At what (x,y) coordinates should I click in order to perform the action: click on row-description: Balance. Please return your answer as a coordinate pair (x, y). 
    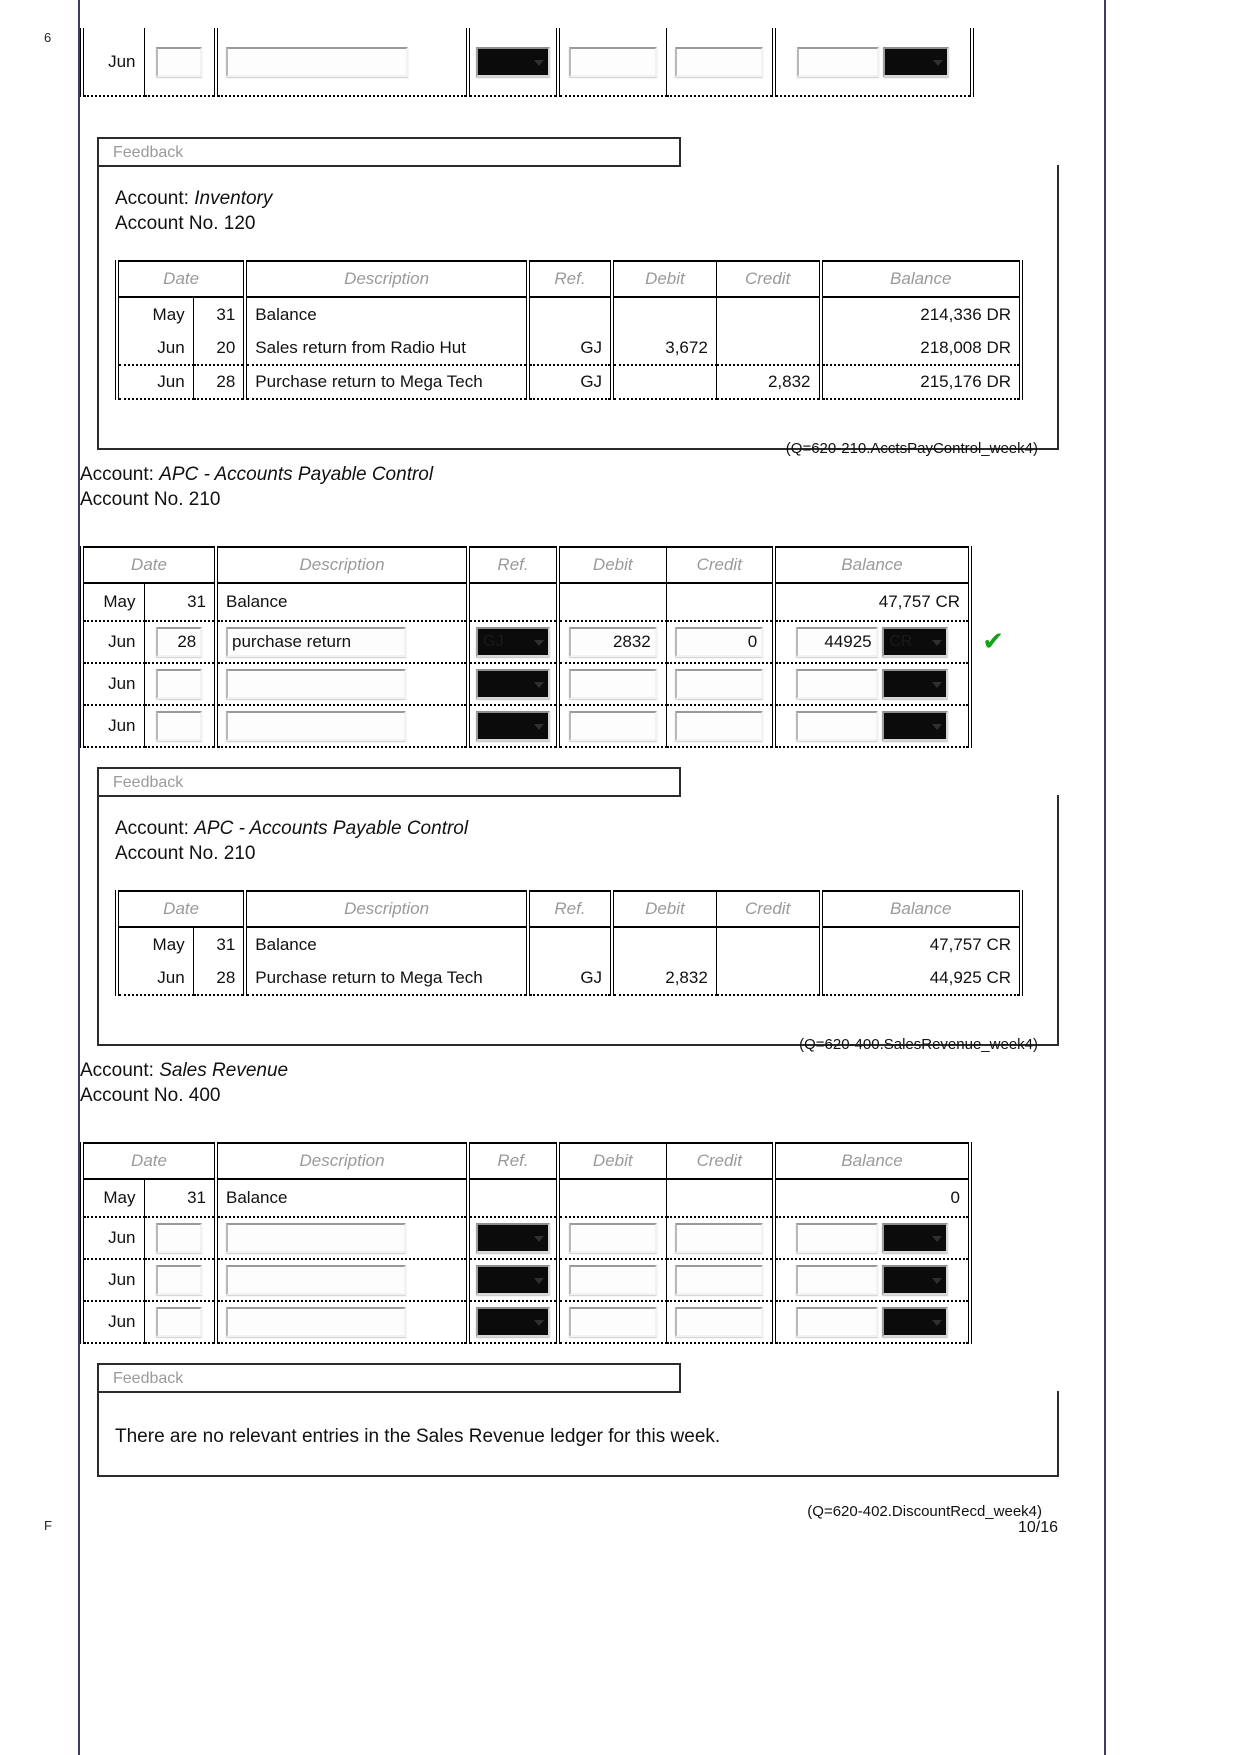
    Looking at the image, I should click on (341, 1199).